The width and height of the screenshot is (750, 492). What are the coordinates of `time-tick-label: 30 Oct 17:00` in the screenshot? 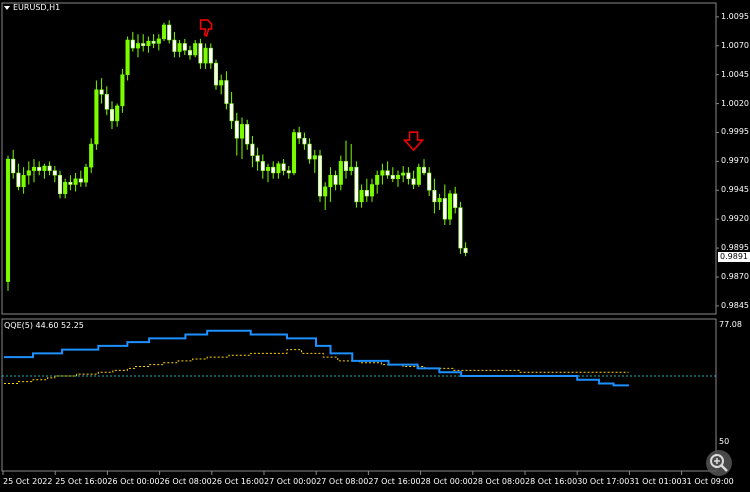 It's located at (603, 481).